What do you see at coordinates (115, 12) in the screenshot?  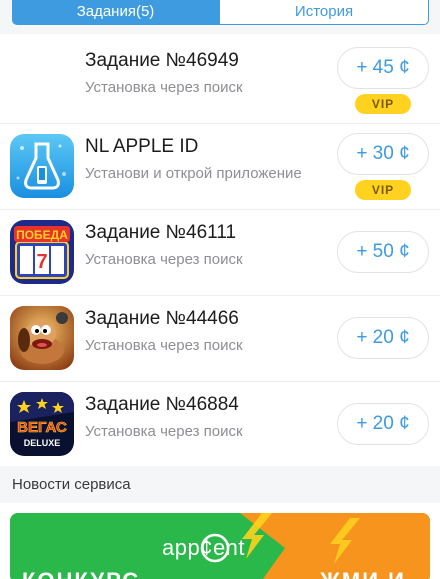 I see `tab-tasks: Задания(5)` at bounding box center [115, 12].